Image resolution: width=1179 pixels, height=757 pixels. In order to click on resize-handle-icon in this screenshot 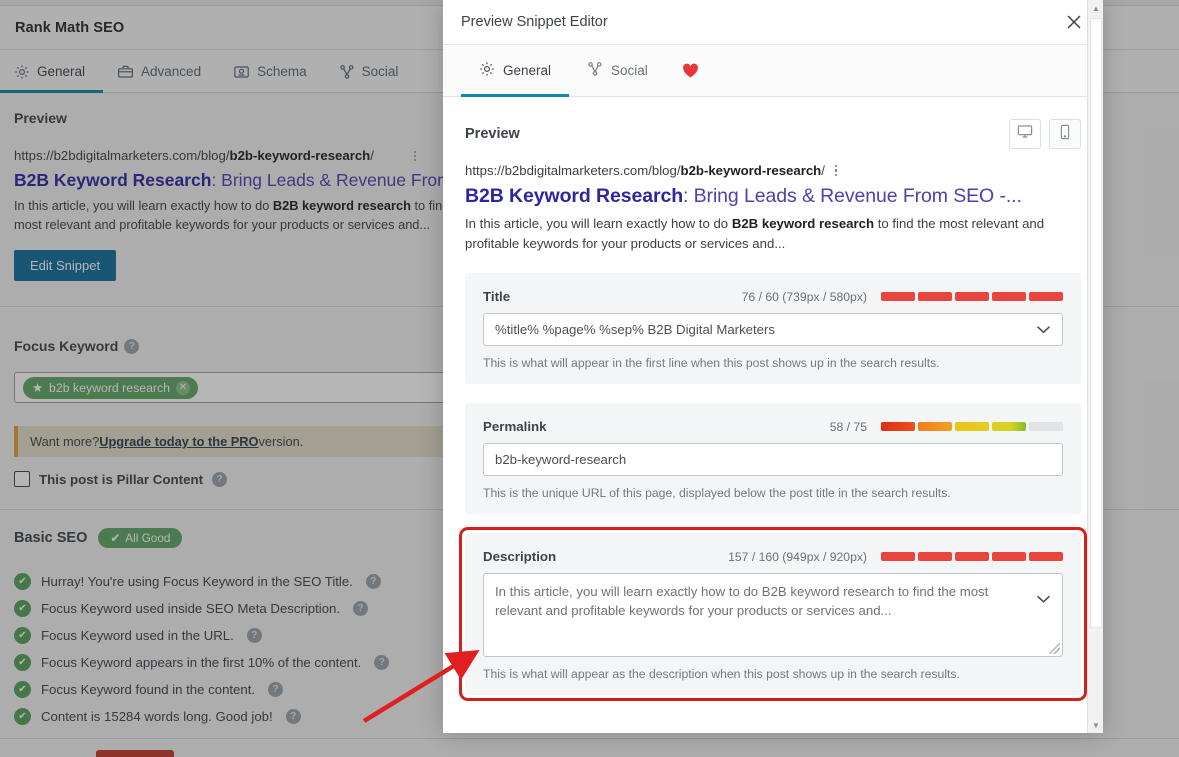, I will do `click(1054, 648)`.